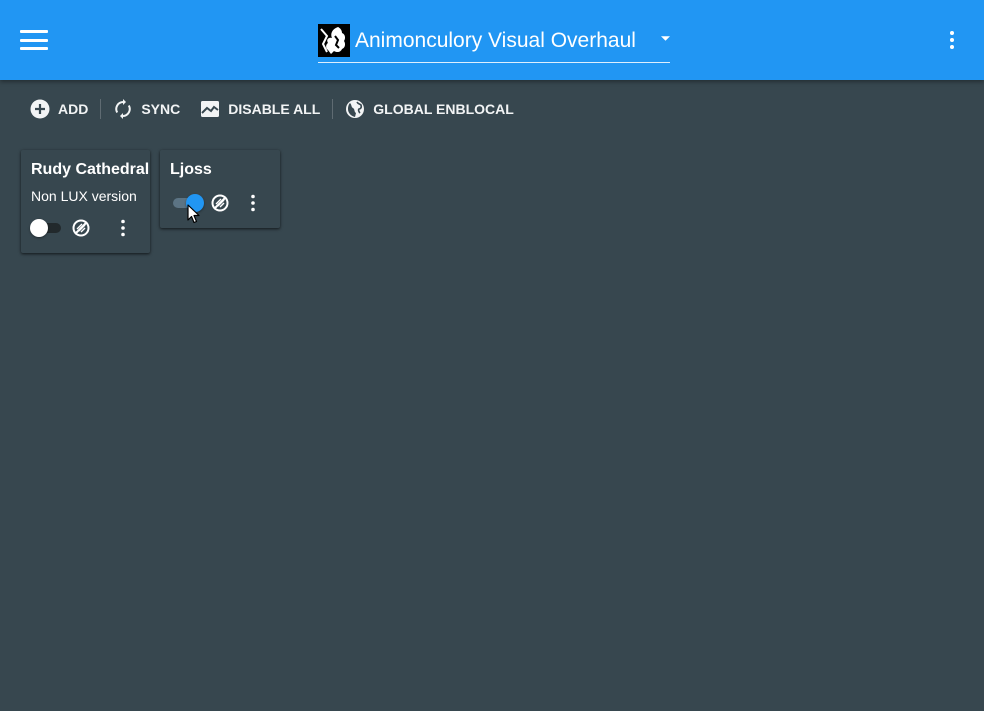 This screenshot has width=984, height=711. I want to click on hamburger-menu-button, so click(34, 40).